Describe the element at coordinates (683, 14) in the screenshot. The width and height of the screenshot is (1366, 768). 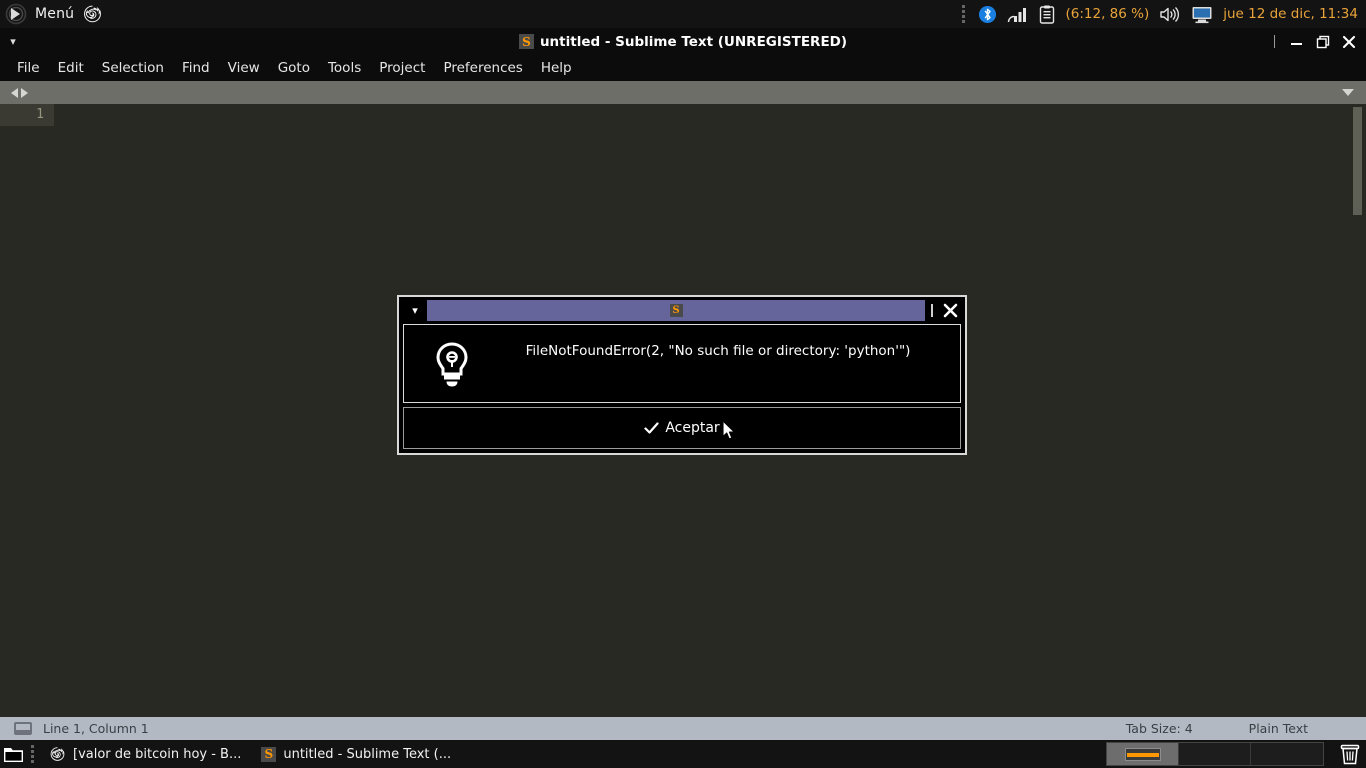
I see `top-panel: Menú (6:12, 86 %) jue 12 de dic, 11:34` at that location.